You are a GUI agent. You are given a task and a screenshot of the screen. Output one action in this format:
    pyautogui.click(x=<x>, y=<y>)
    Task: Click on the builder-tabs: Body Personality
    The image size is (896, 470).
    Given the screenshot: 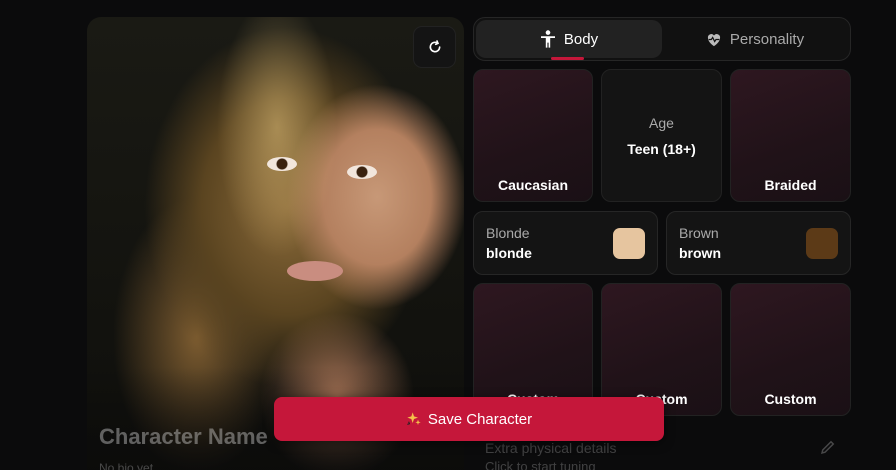 What is the action you would take?
    pyautogui.click(x=662, y=39)
    